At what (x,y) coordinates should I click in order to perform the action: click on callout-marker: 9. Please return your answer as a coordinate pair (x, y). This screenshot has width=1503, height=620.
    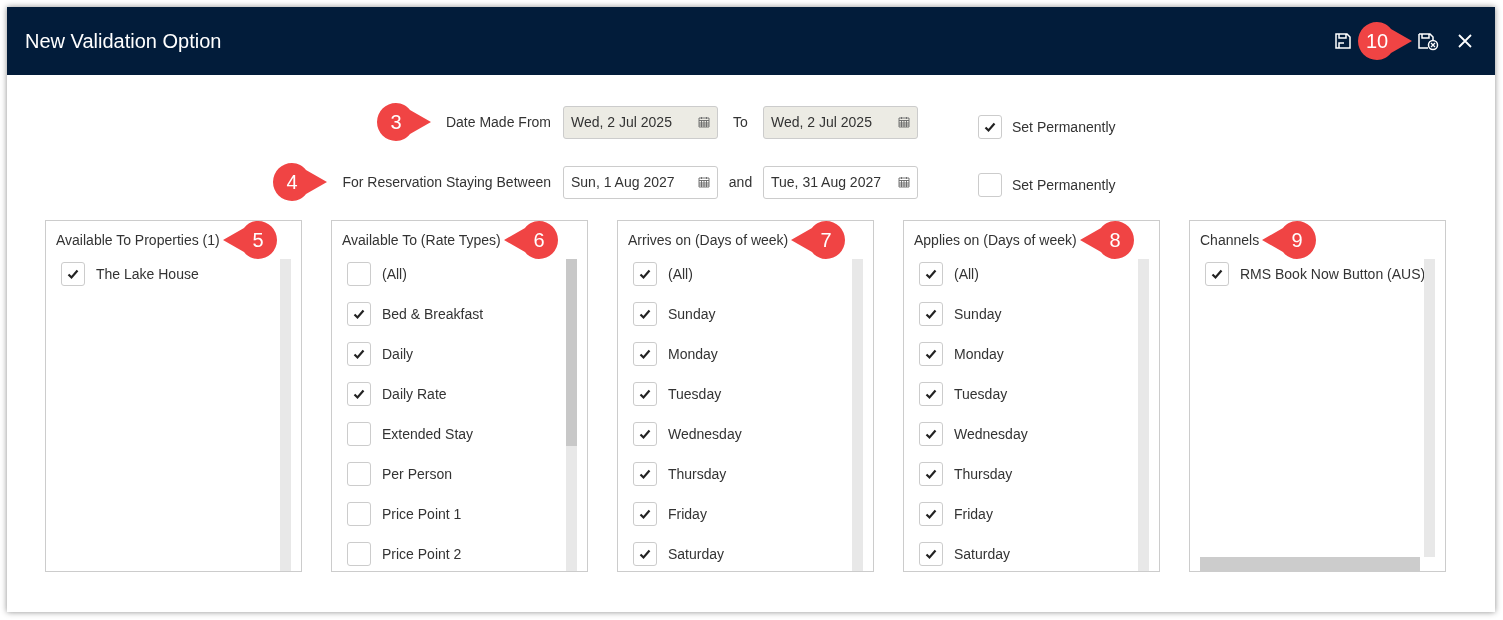
    Looking at the image, I should click on (1289, 240).